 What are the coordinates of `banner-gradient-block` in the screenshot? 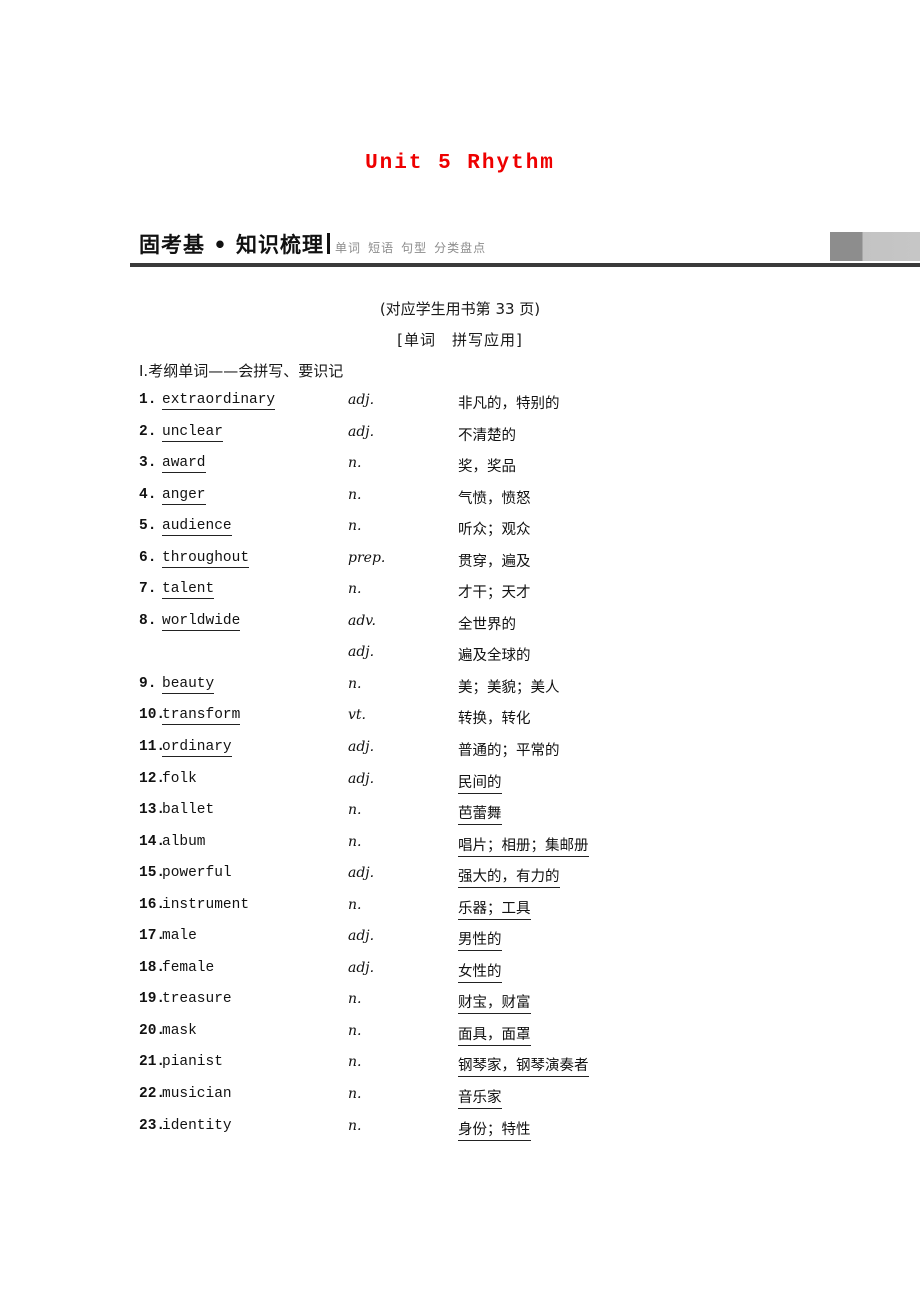 It's located at (875, 246).